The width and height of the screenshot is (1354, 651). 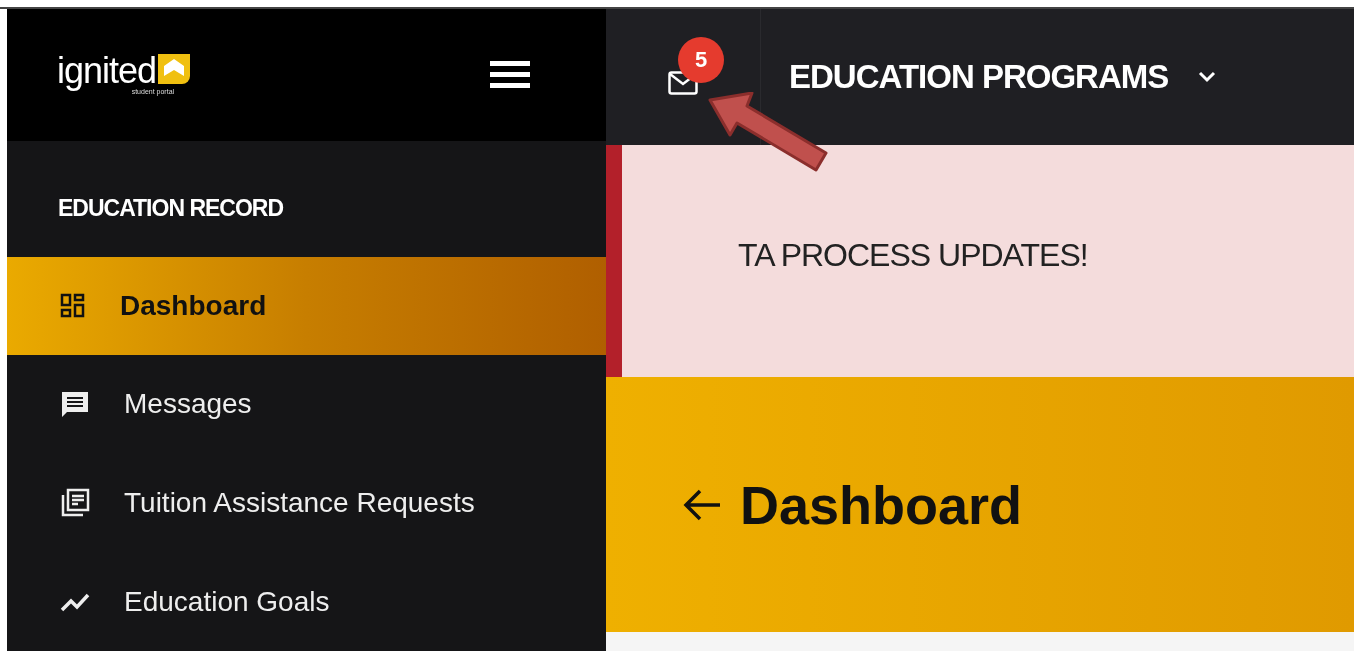 I want to click on sidebar-item: Education Goals, so click(x=306, y=601).